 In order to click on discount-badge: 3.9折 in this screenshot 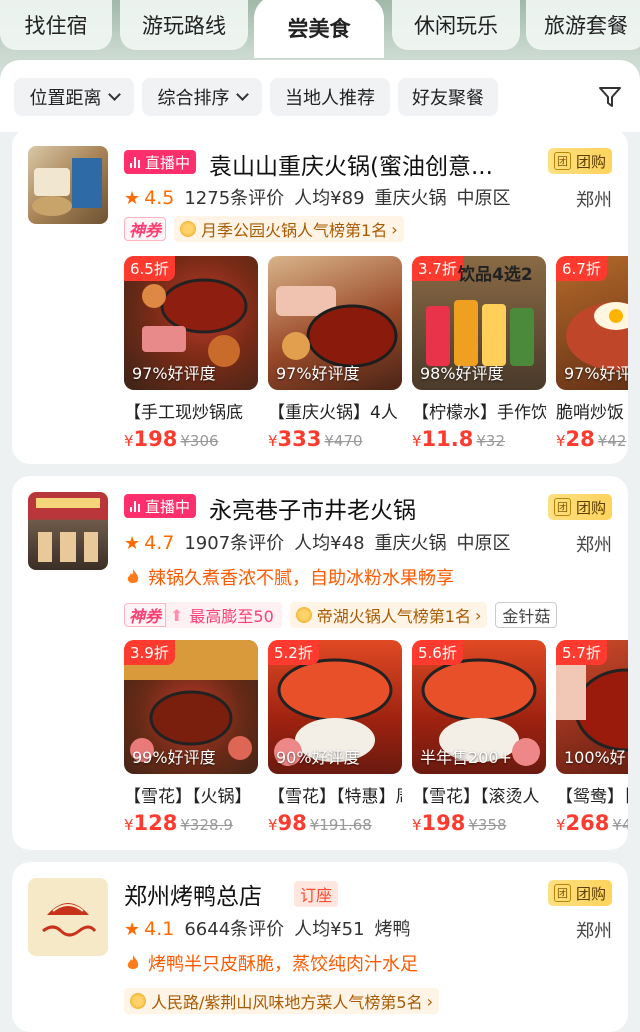, I will do `click(149, 652)`.